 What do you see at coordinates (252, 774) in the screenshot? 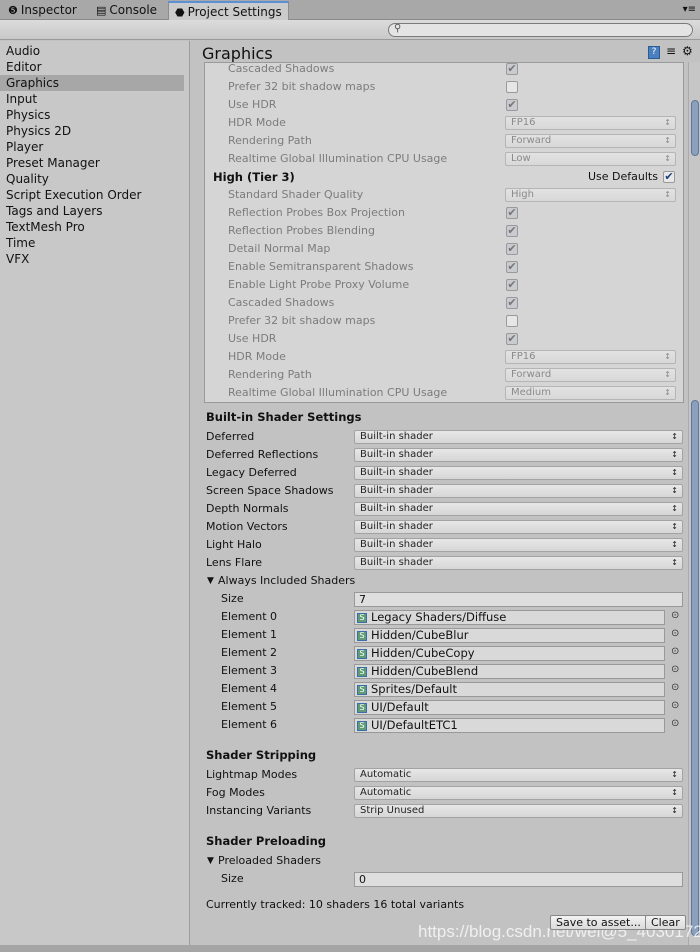
I see `field-label: Lightmap Modes` at bounding box center [252, 774].